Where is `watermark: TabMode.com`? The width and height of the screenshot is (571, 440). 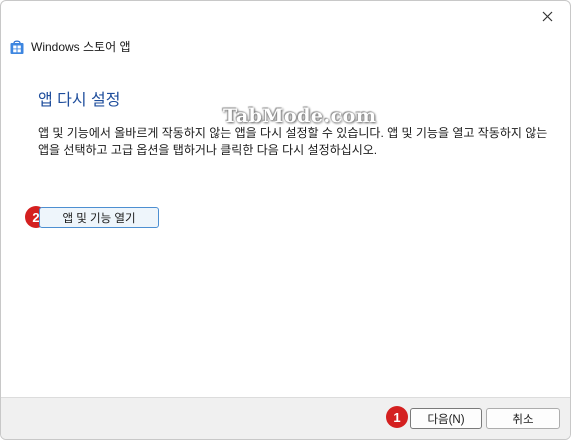
watermark: TabMode.com is located at coordinates (300, 116).